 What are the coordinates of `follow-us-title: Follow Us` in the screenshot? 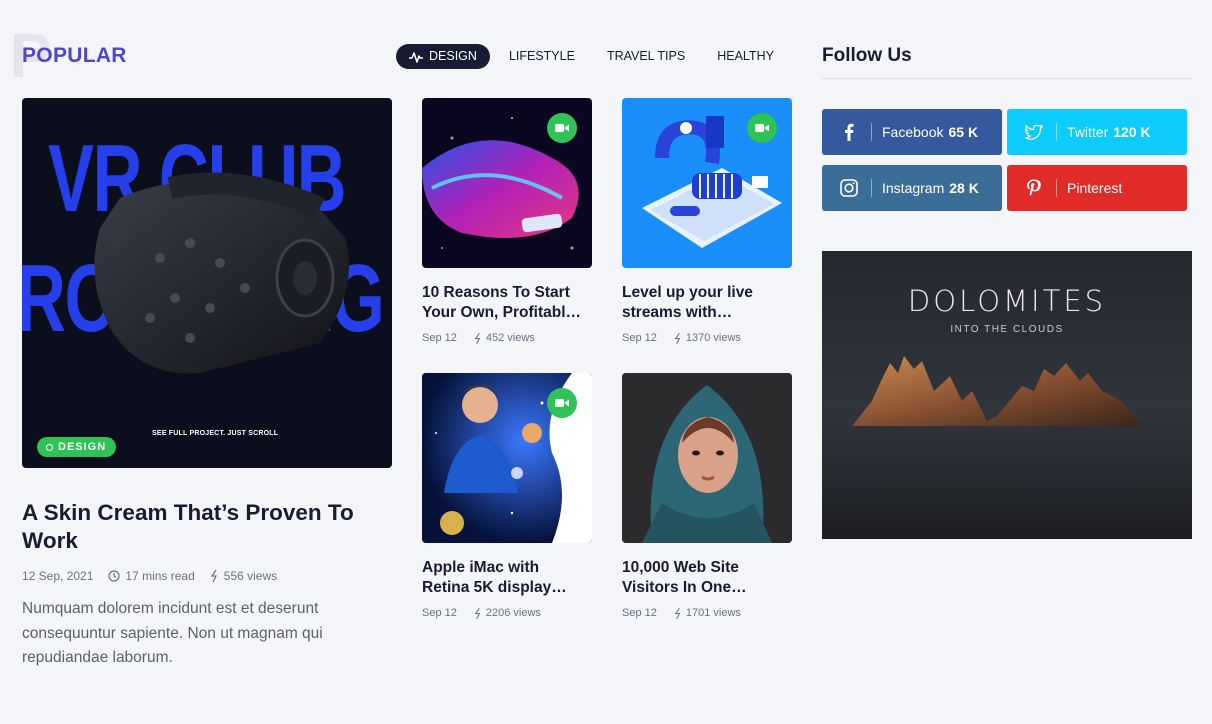 It's located at (867, 55).